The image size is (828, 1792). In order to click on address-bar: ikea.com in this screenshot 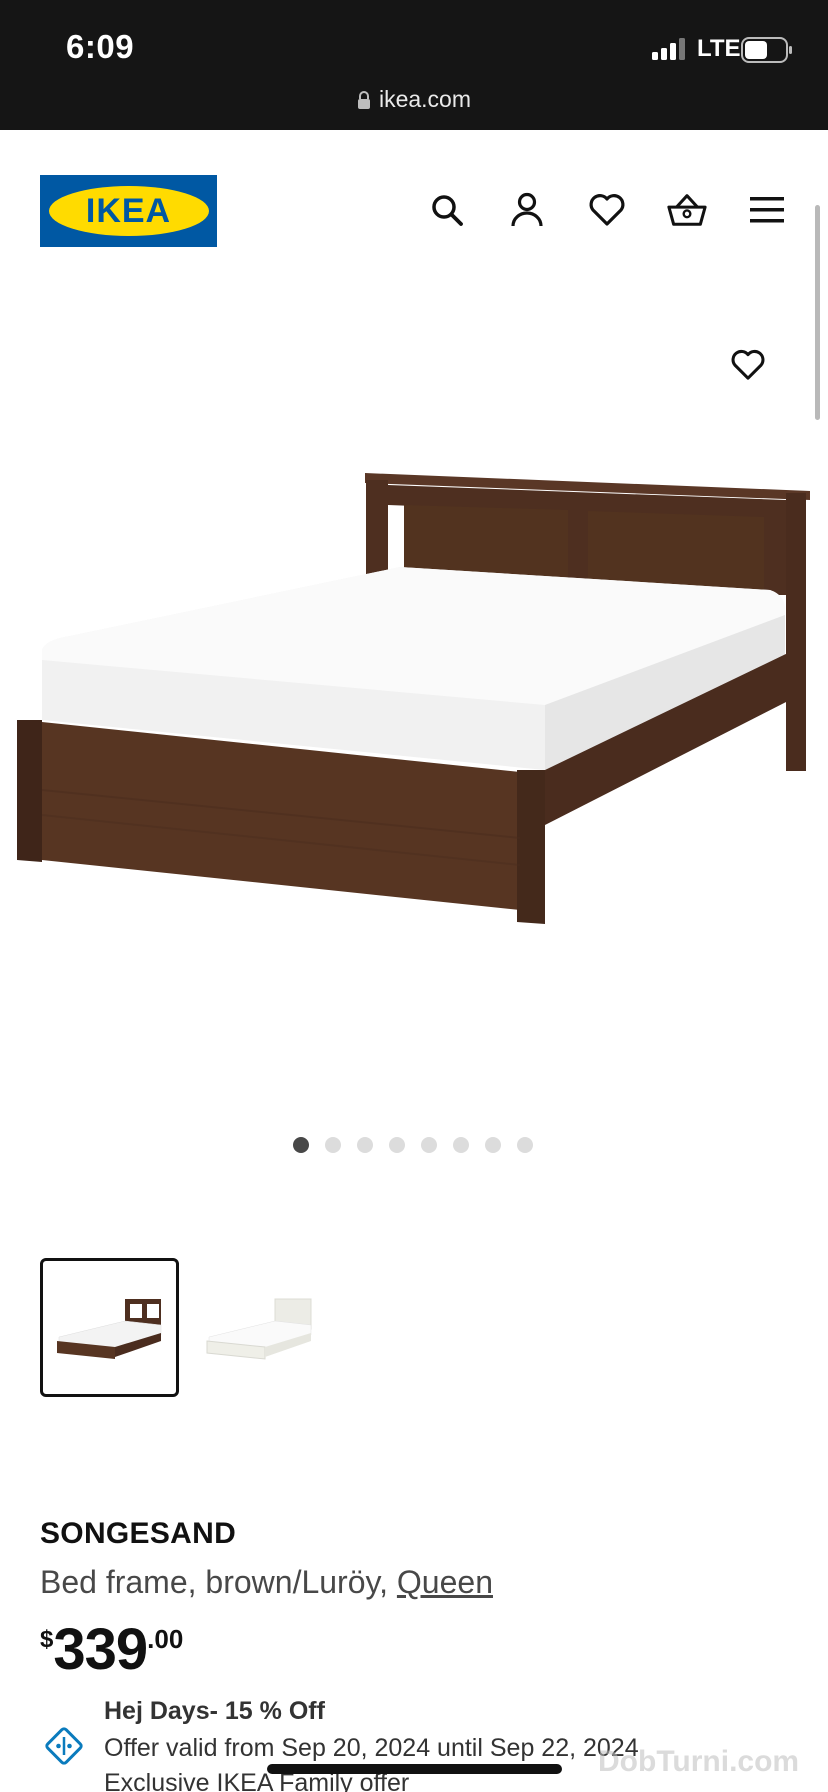, I will do `click(414, 99)`.